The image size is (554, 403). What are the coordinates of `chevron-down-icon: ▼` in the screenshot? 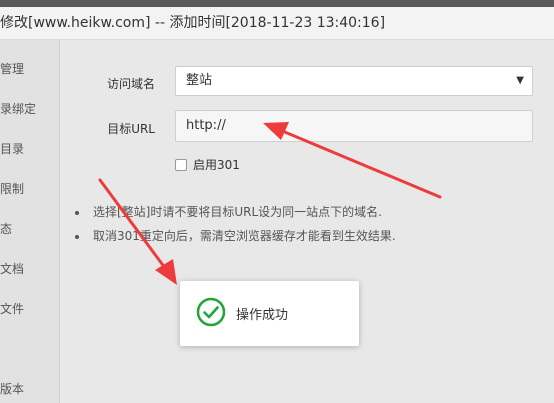 It's located at (520, 80).